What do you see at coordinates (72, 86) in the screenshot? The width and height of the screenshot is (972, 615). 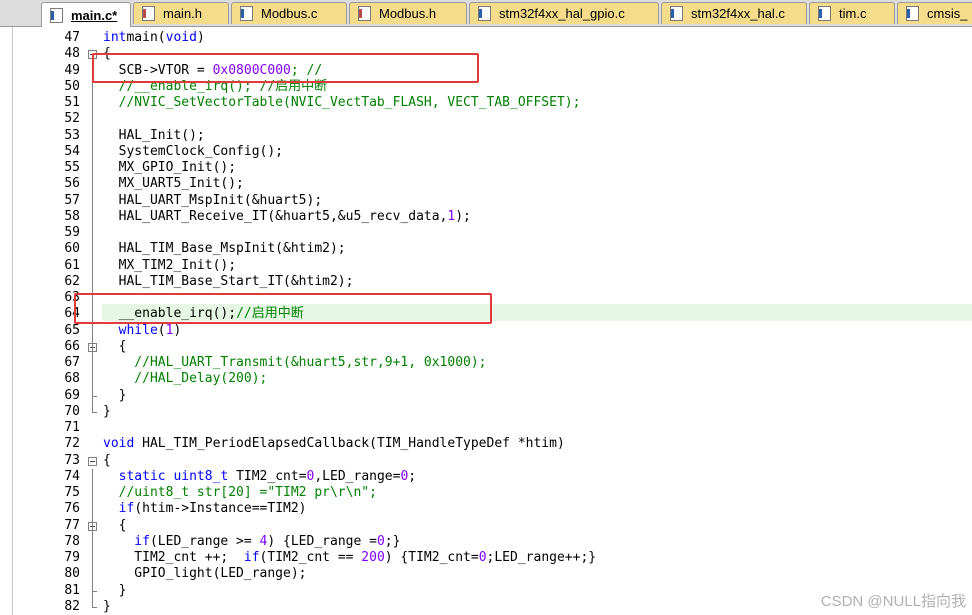 I see `line-number: 50` at bounding box center [72, 86].